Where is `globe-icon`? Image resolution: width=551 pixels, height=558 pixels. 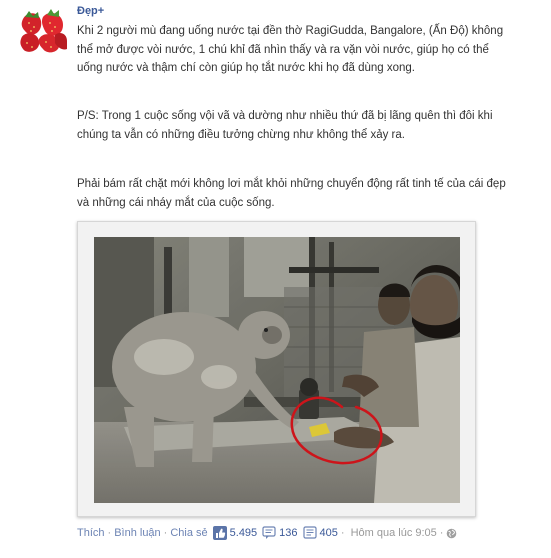
globe-icon is located at coordinates (451, 533).